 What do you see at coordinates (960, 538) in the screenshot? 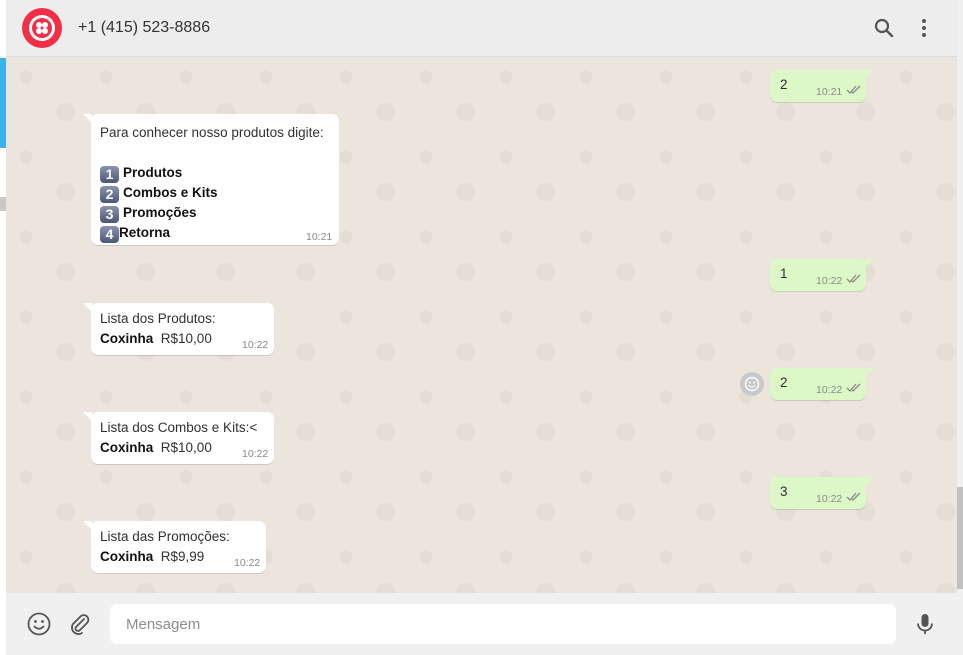
I see `chat-scrollbar-thumb` at bounding box center [960, 538].